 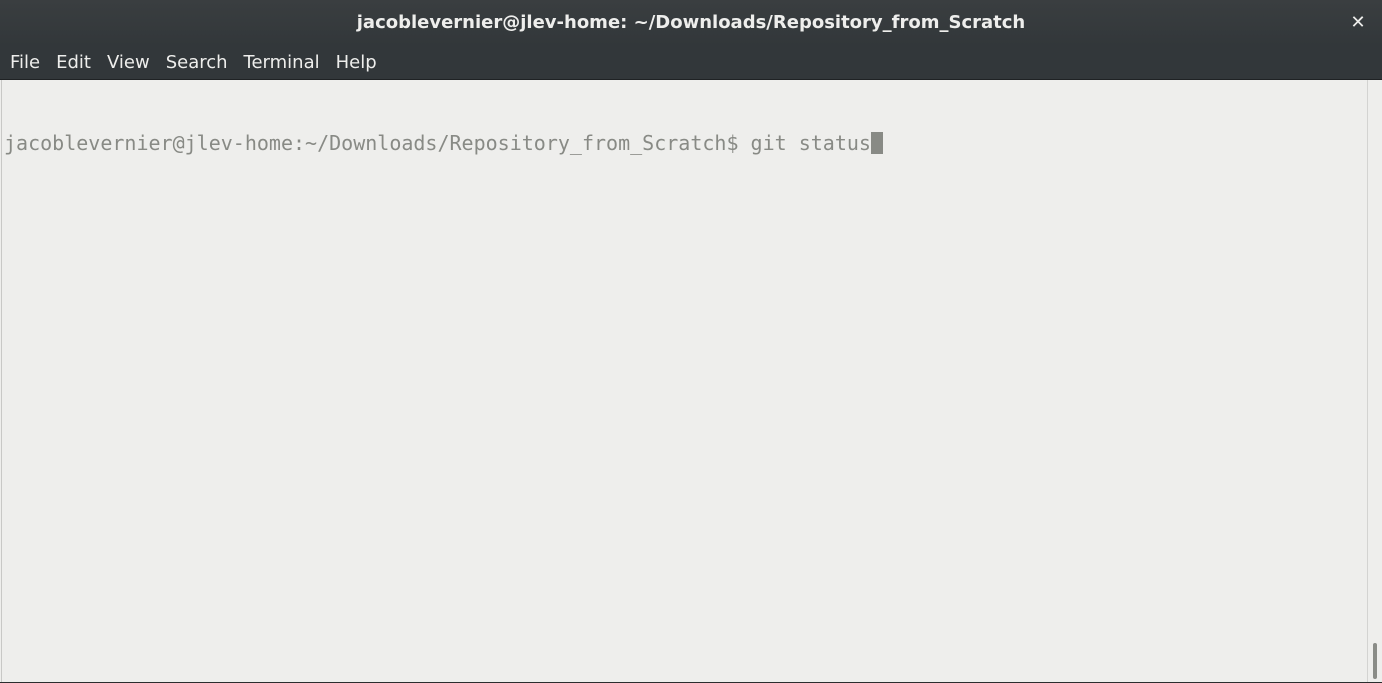 I want to click on menu-view: View, so click(x=128, y=63).